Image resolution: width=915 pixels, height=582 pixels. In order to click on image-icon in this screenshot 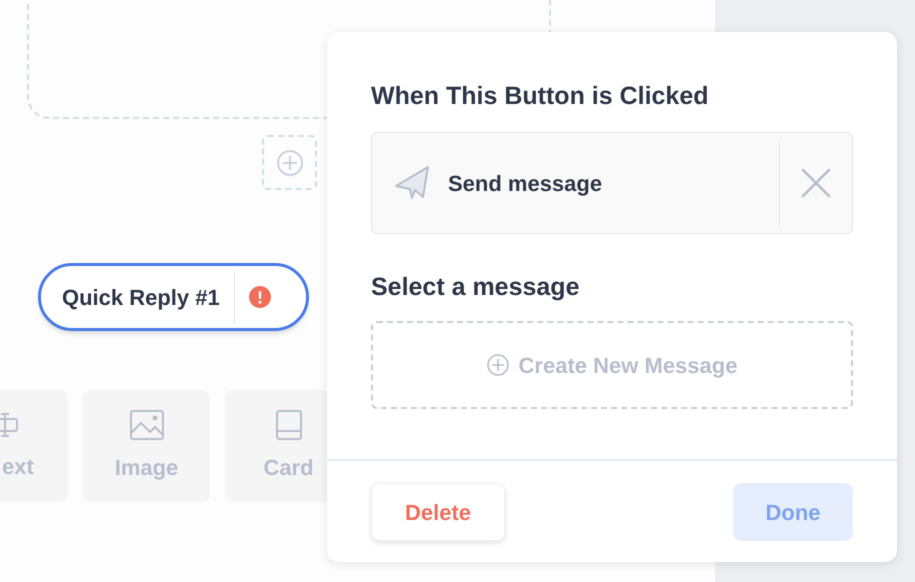, I will do `click(146, 424)`.